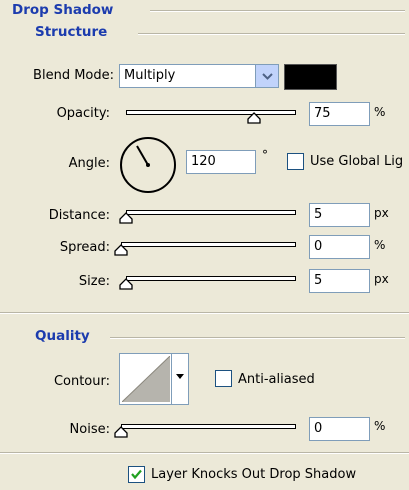 The height and width of the screenshot is (490, 409). I want to click on opacity-slider-track, so click(211, 112).